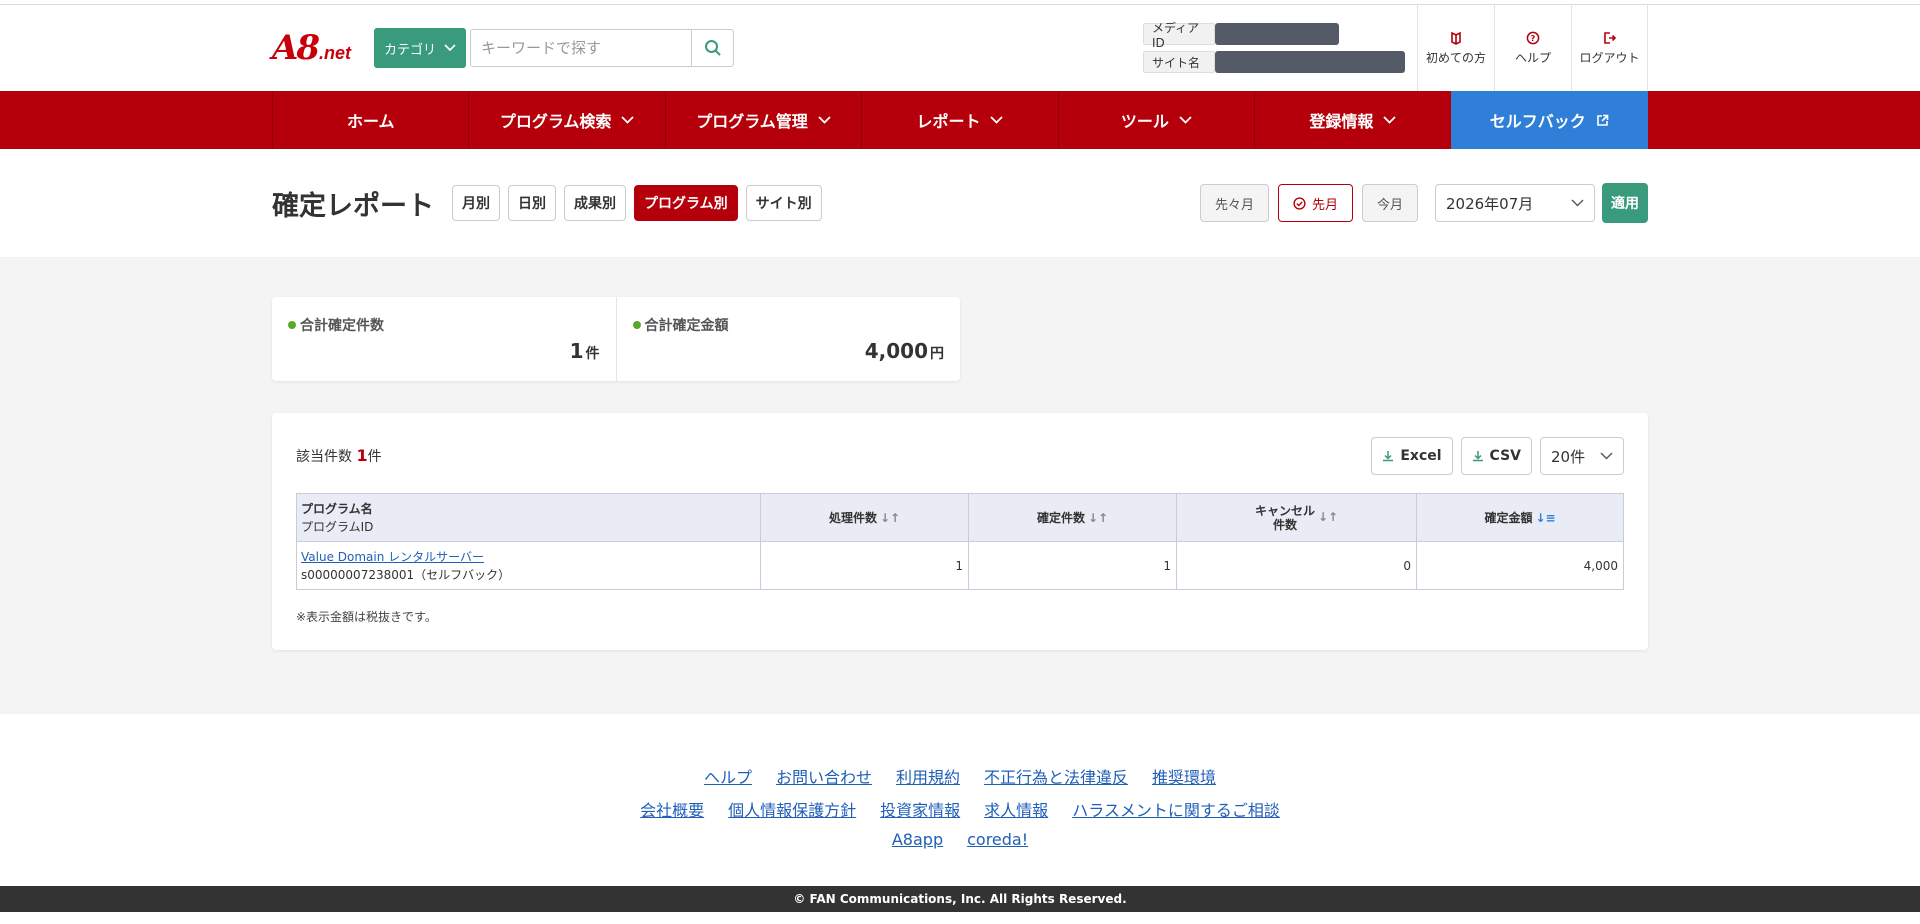  What do you see at coordinates (1315, 203) in the screenshot?
I see `last-month-button: 先月` at bounding box center [1315, 203].